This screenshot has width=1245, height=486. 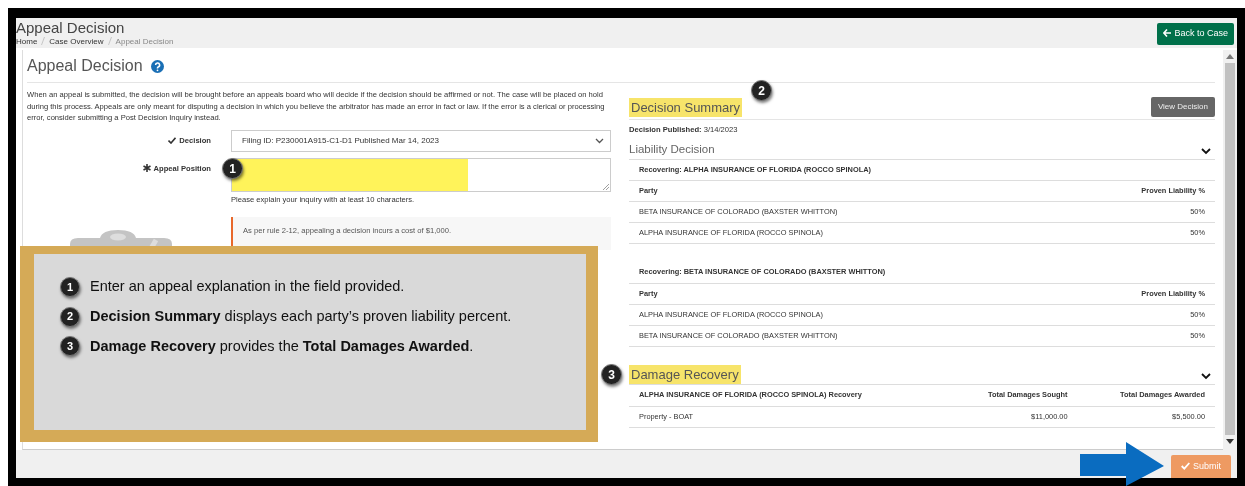 What do you see at coordinates (1182, 107) in the screenshot?
I see `view-decision-button: View Decision` at bounding box center [1182, 107].